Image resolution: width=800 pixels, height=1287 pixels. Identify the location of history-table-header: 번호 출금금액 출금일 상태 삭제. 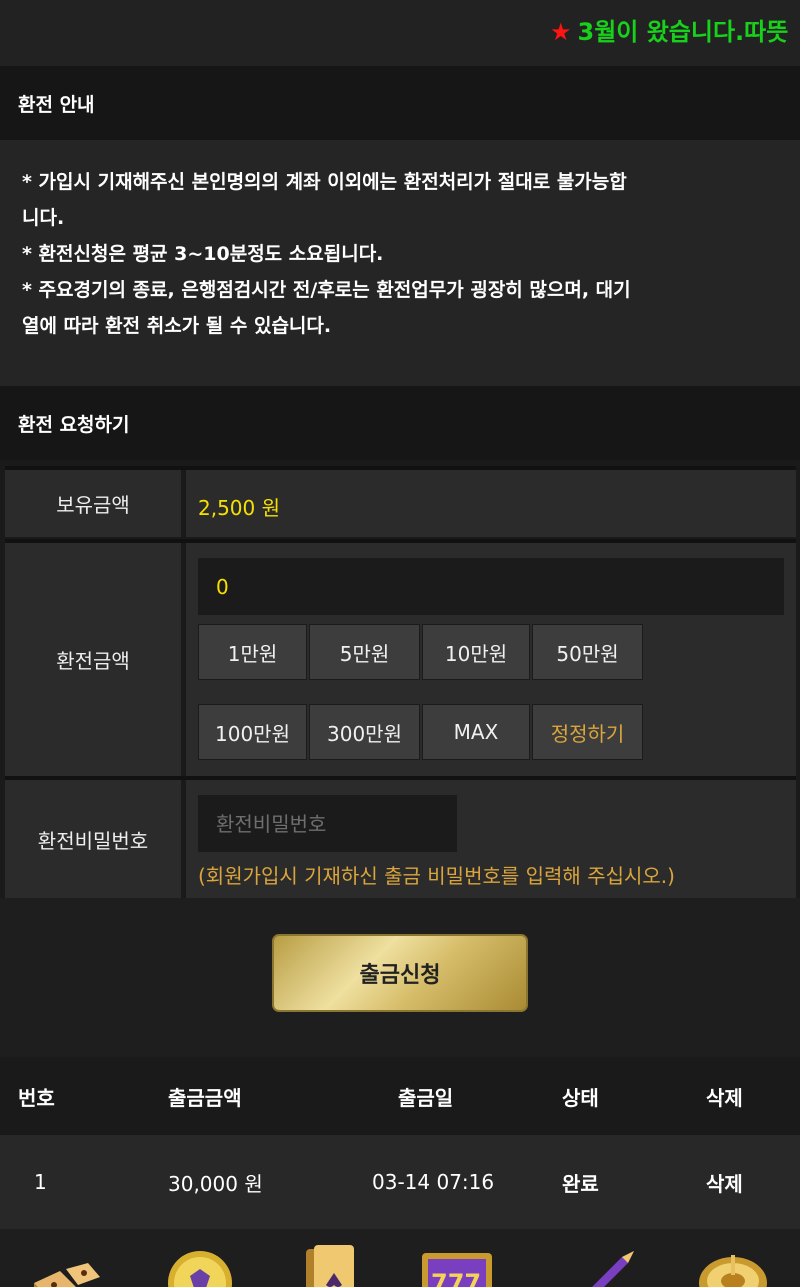
(400, 1096).